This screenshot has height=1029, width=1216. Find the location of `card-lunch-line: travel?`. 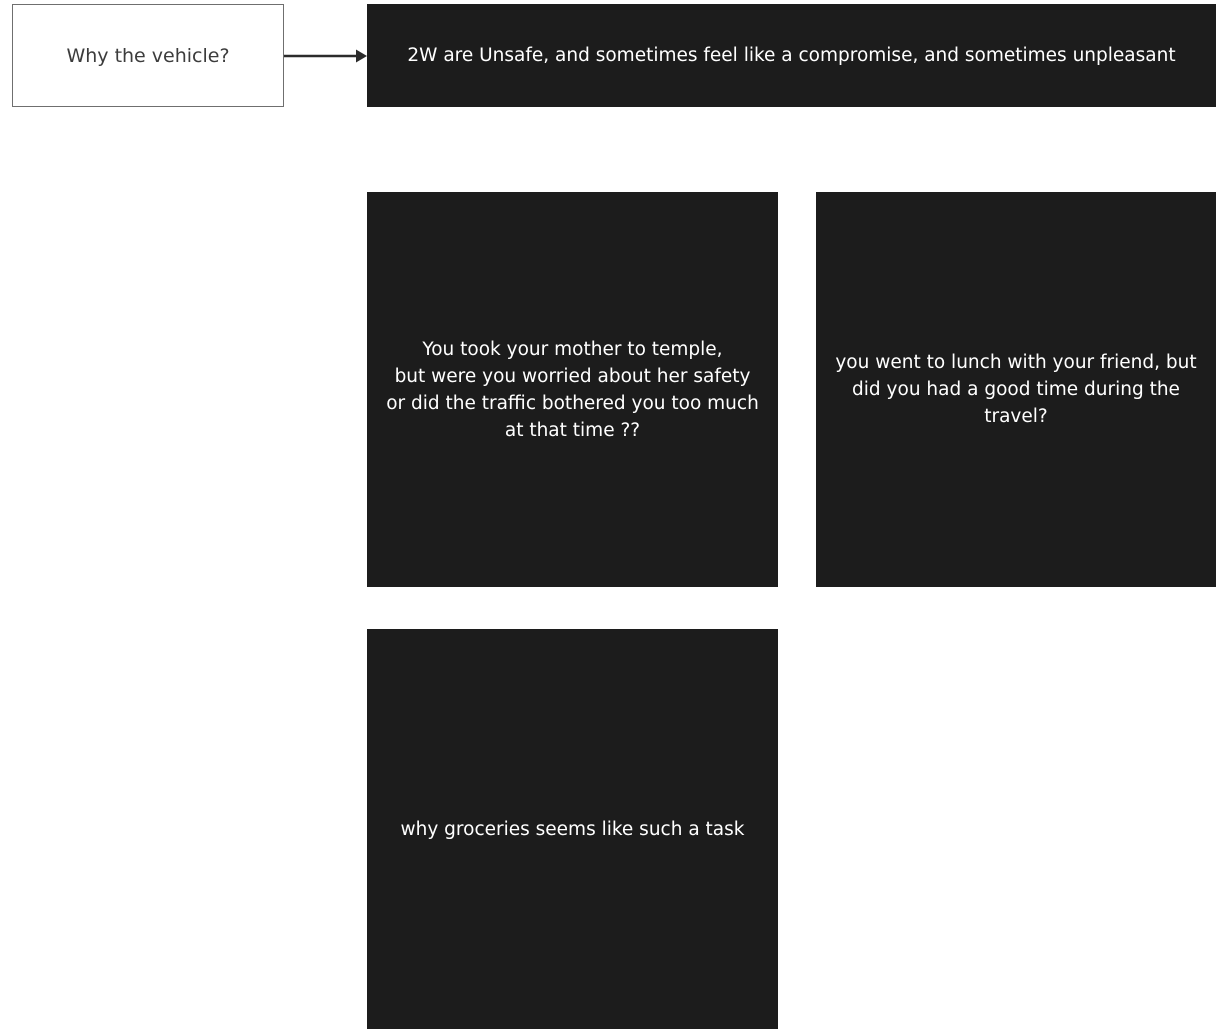

card-lunch-line: travel? is located at coordinates (1016, 416).